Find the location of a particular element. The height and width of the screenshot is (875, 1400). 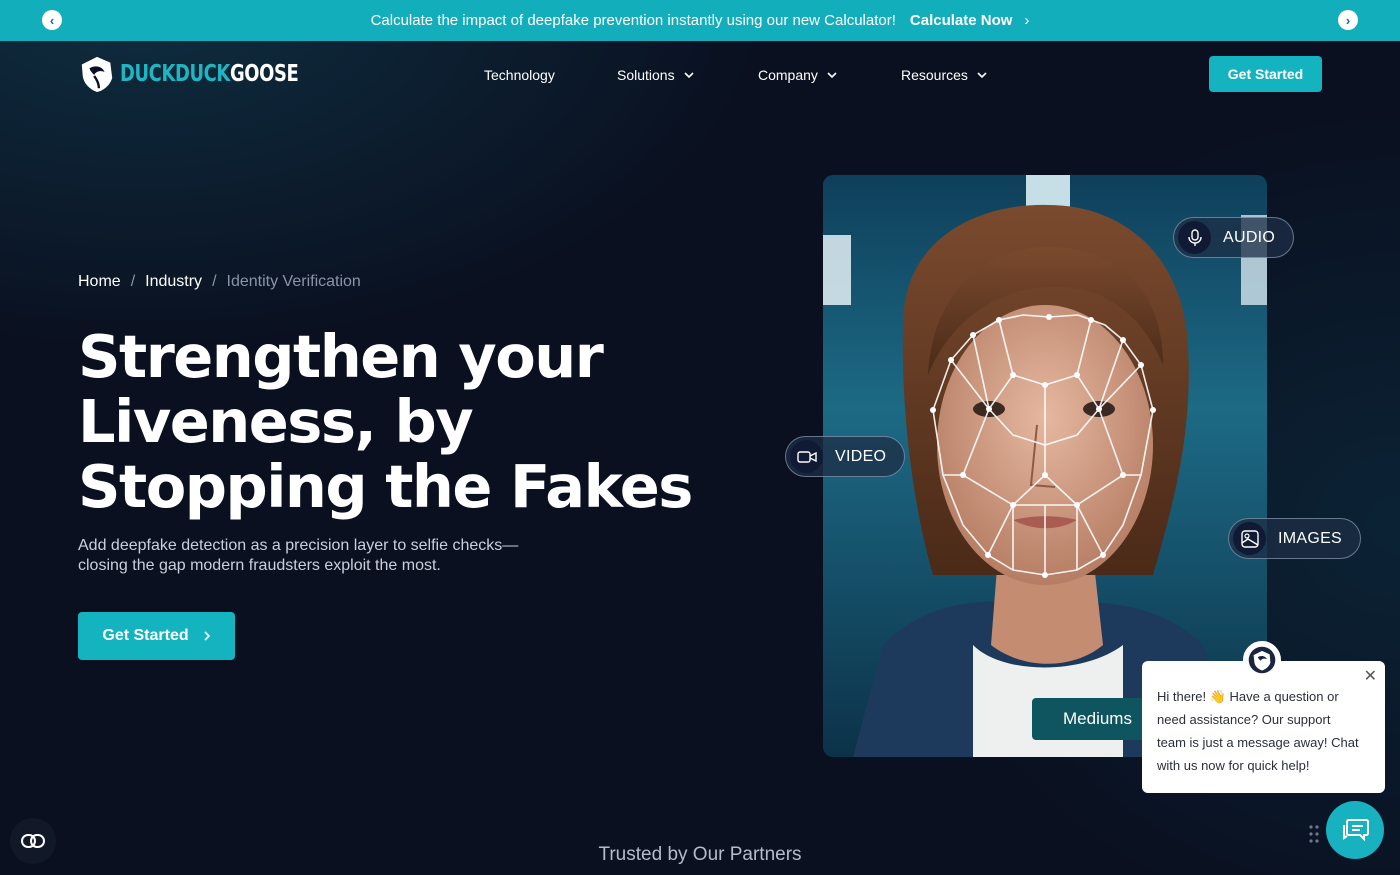

breadcrumb-home: Home is located at coordinates (99, 282).